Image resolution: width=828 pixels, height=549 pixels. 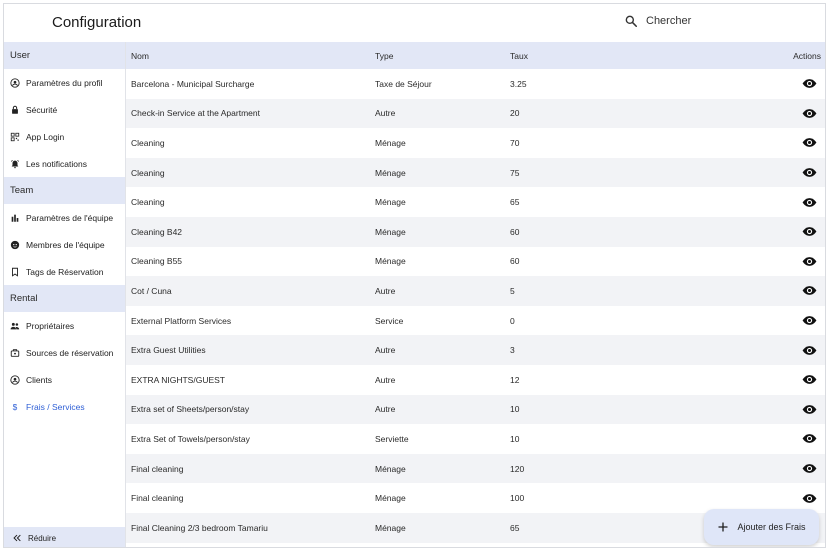 What do you see at coordinates (512, 350) in the screenshot?
I see `cell-rate: 3` at bounding box center [512, 350].